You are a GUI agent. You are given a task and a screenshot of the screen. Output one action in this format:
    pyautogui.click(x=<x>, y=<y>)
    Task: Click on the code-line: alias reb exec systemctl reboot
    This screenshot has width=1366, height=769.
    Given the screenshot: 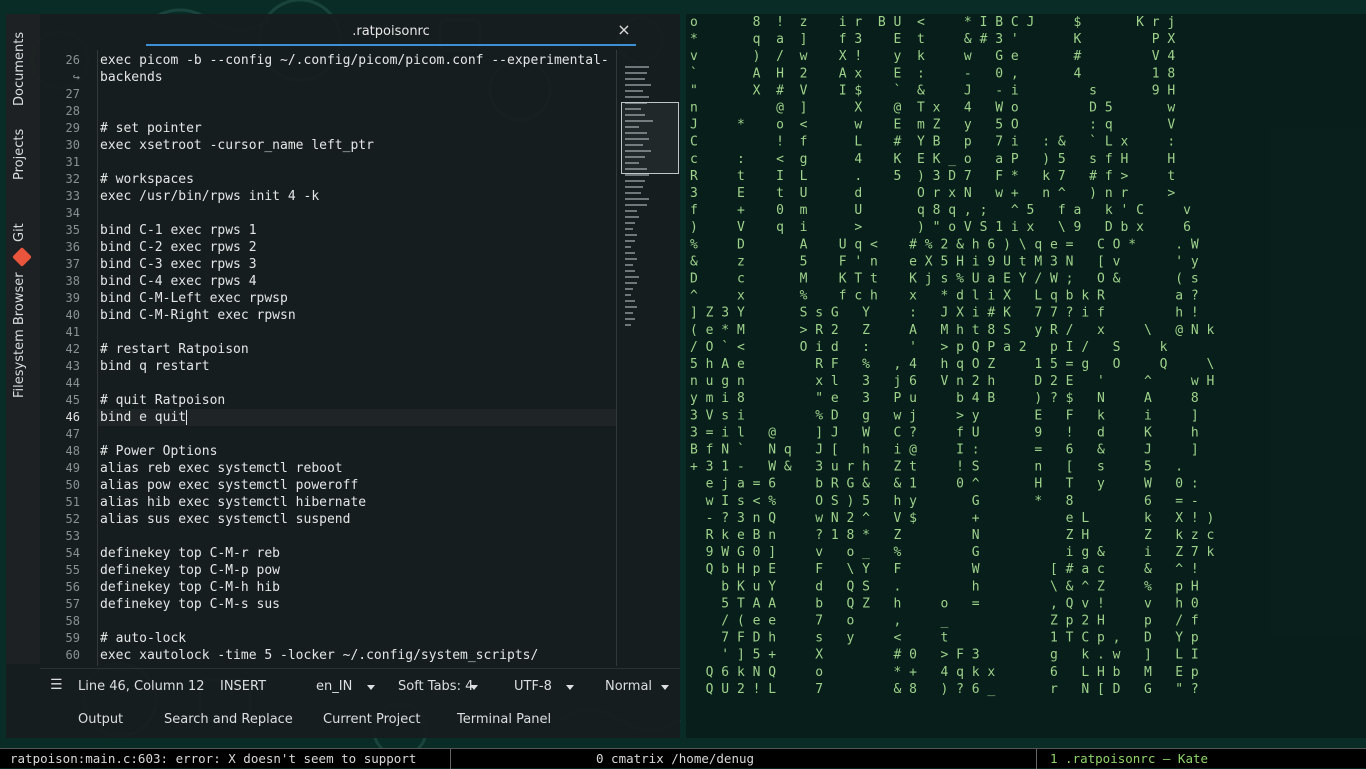 What is the action you would take?
    pyautogui.click(x=221, y=468)
    